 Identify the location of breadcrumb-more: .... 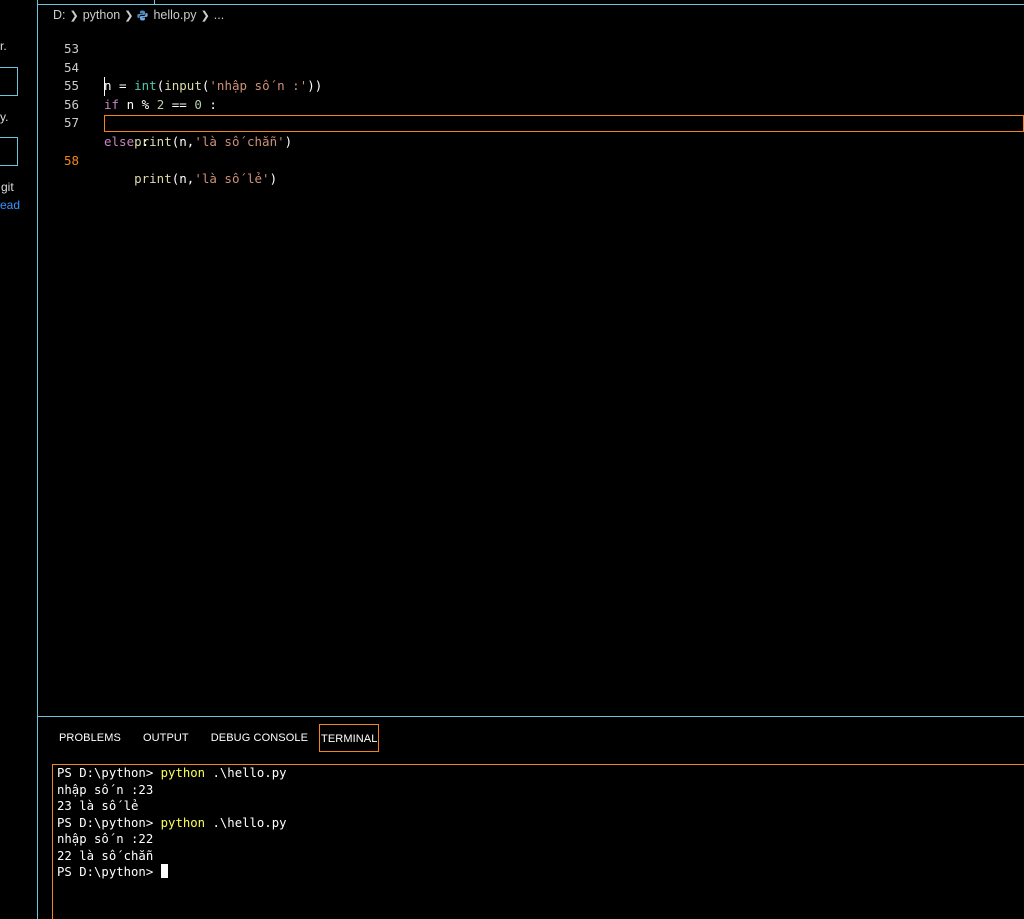
(219, 15).